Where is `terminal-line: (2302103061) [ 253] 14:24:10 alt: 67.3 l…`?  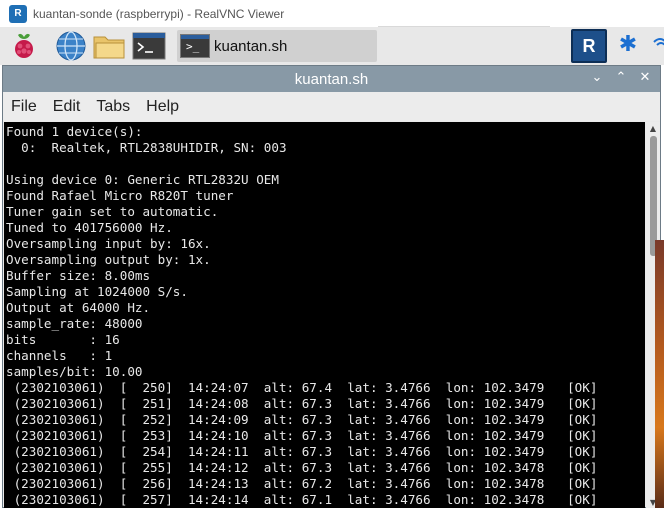 terminal-line: (2302103061) [ 253] 14:24:10 alt: 67.3 l… is located at coordinates (302, 435).